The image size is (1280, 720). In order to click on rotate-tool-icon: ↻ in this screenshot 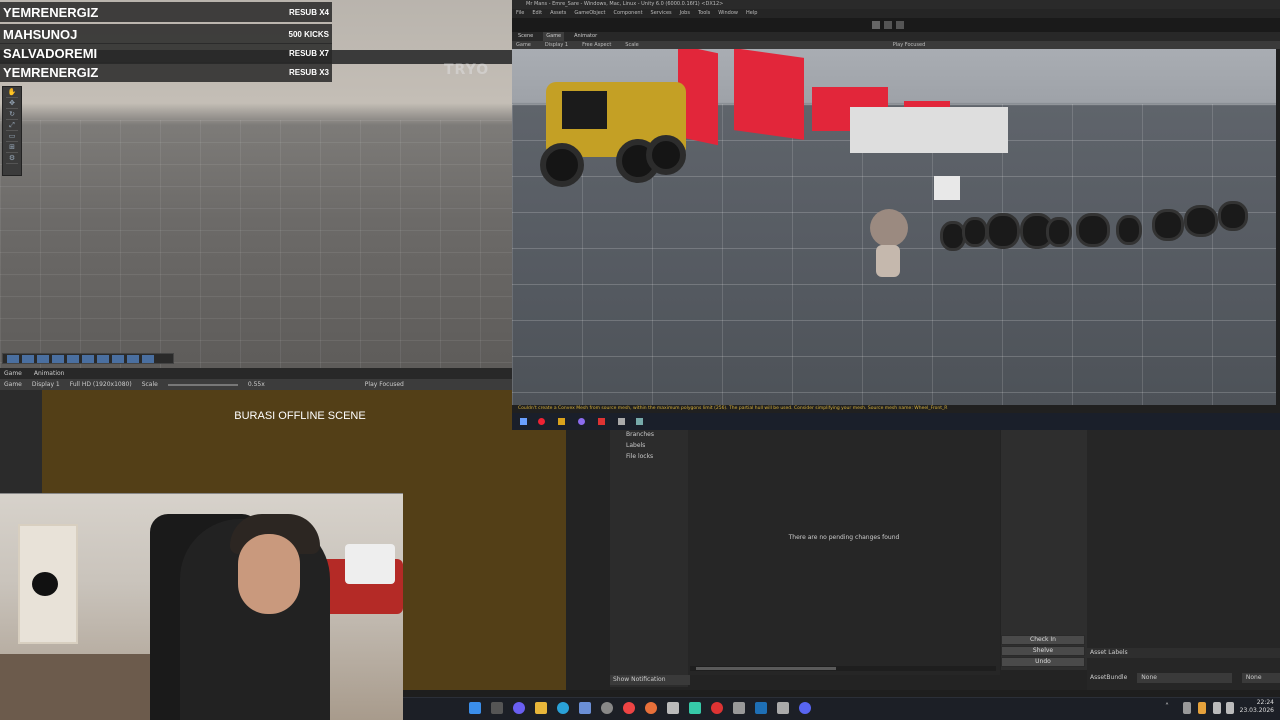, I will do `click(12, 115)`.